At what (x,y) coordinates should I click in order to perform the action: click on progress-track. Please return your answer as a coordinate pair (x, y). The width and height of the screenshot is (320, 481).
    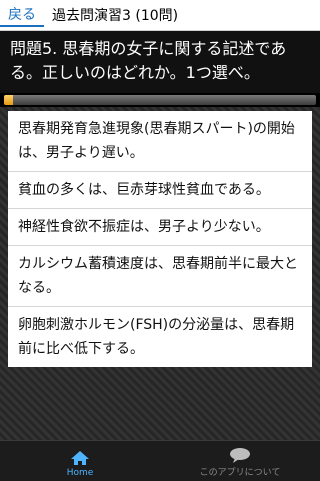
    Looking at the image, I should click on (160, 100).